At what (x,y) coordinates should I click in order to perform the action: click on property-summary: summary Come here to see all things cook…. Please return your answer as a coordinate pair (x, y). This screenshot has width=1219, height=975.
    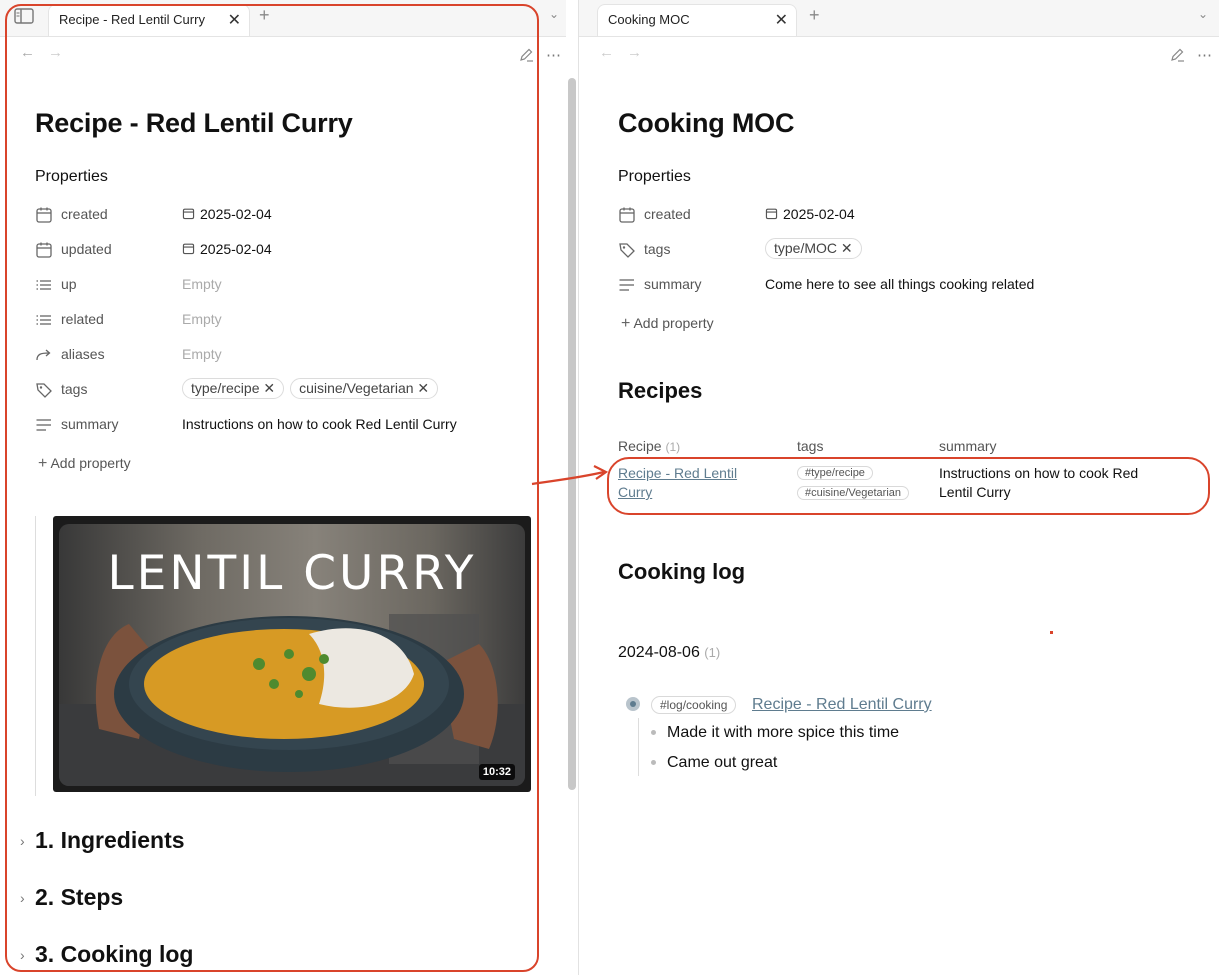
    Looking at the image, I should click on (898, 285).